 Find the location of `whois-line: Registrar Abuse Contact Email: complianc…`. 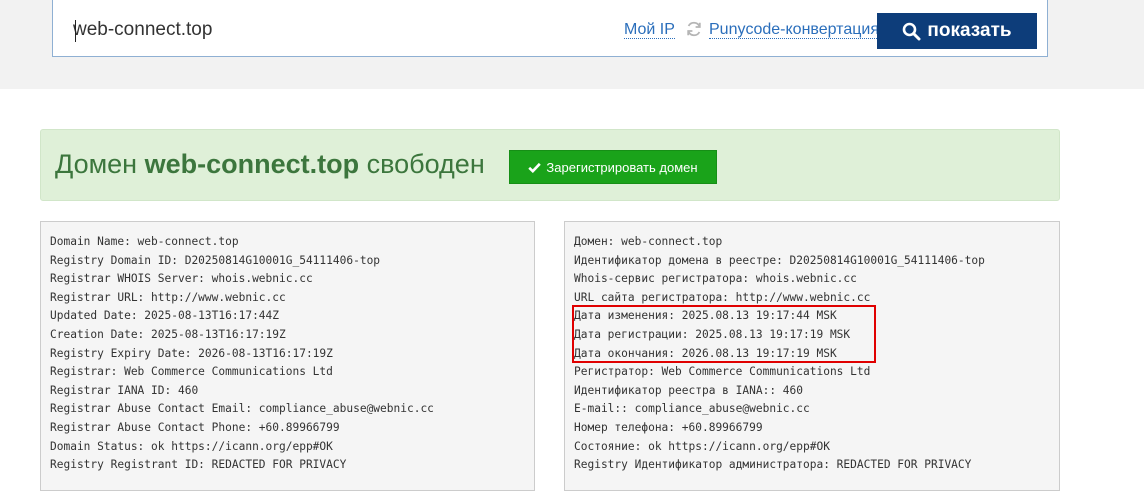

whois-line: Registrar Abuse Contact Email: complianc… is located at coordinates (242, 409).